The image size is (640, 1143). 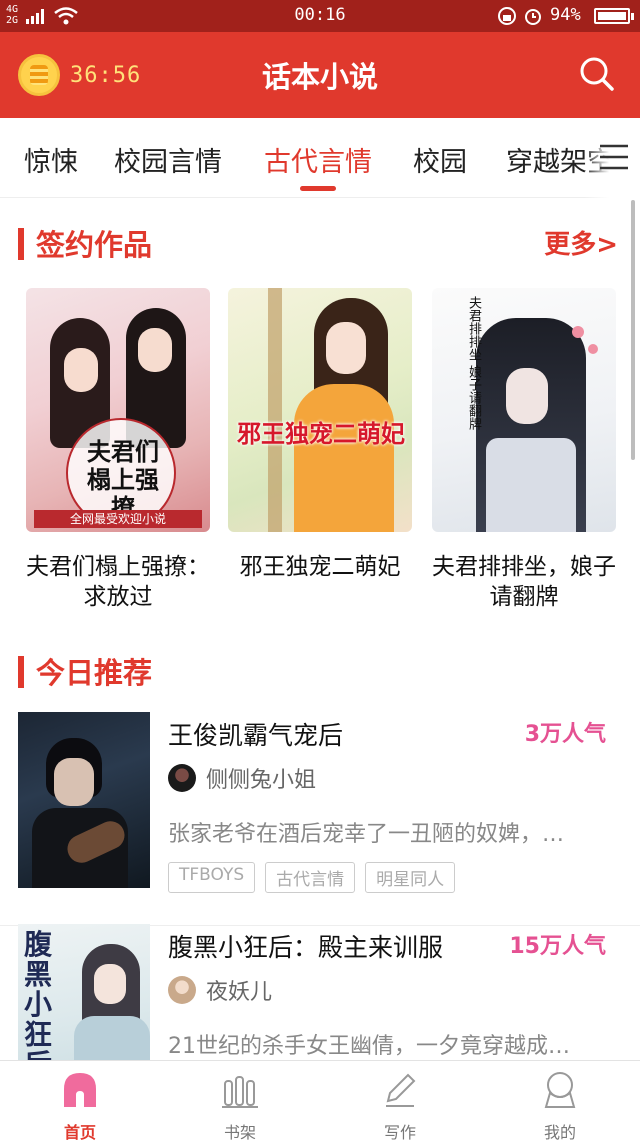 I want to click on nav-label: 首页, so click(x=79, y=1132).